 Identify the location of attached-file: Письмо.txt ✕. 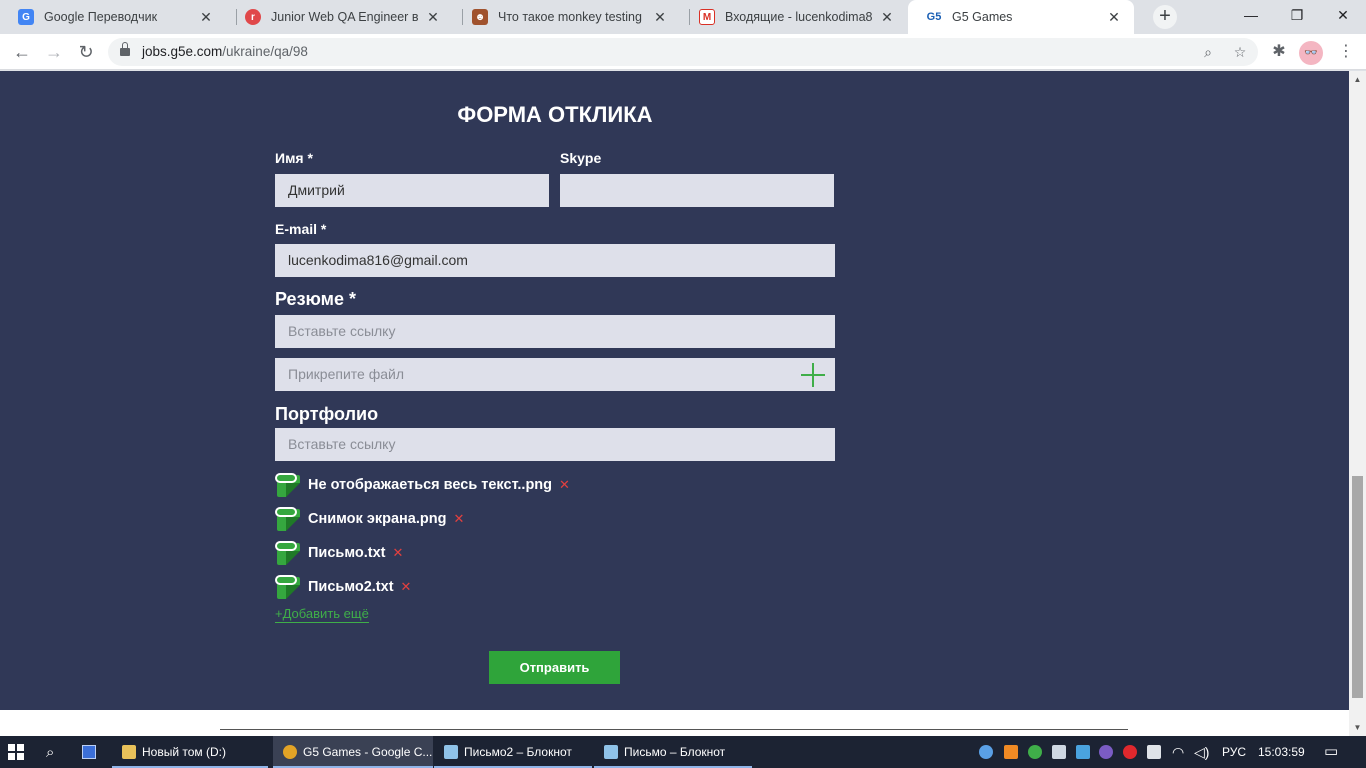
(339, 553).